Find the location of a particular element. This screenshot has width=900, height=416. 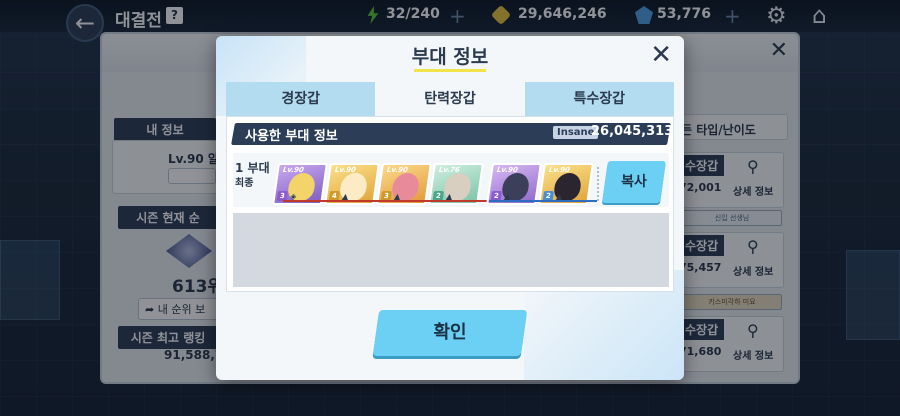

special-portrait-1: Lv.90 2 ▲ is located at coordinates (514, 184).